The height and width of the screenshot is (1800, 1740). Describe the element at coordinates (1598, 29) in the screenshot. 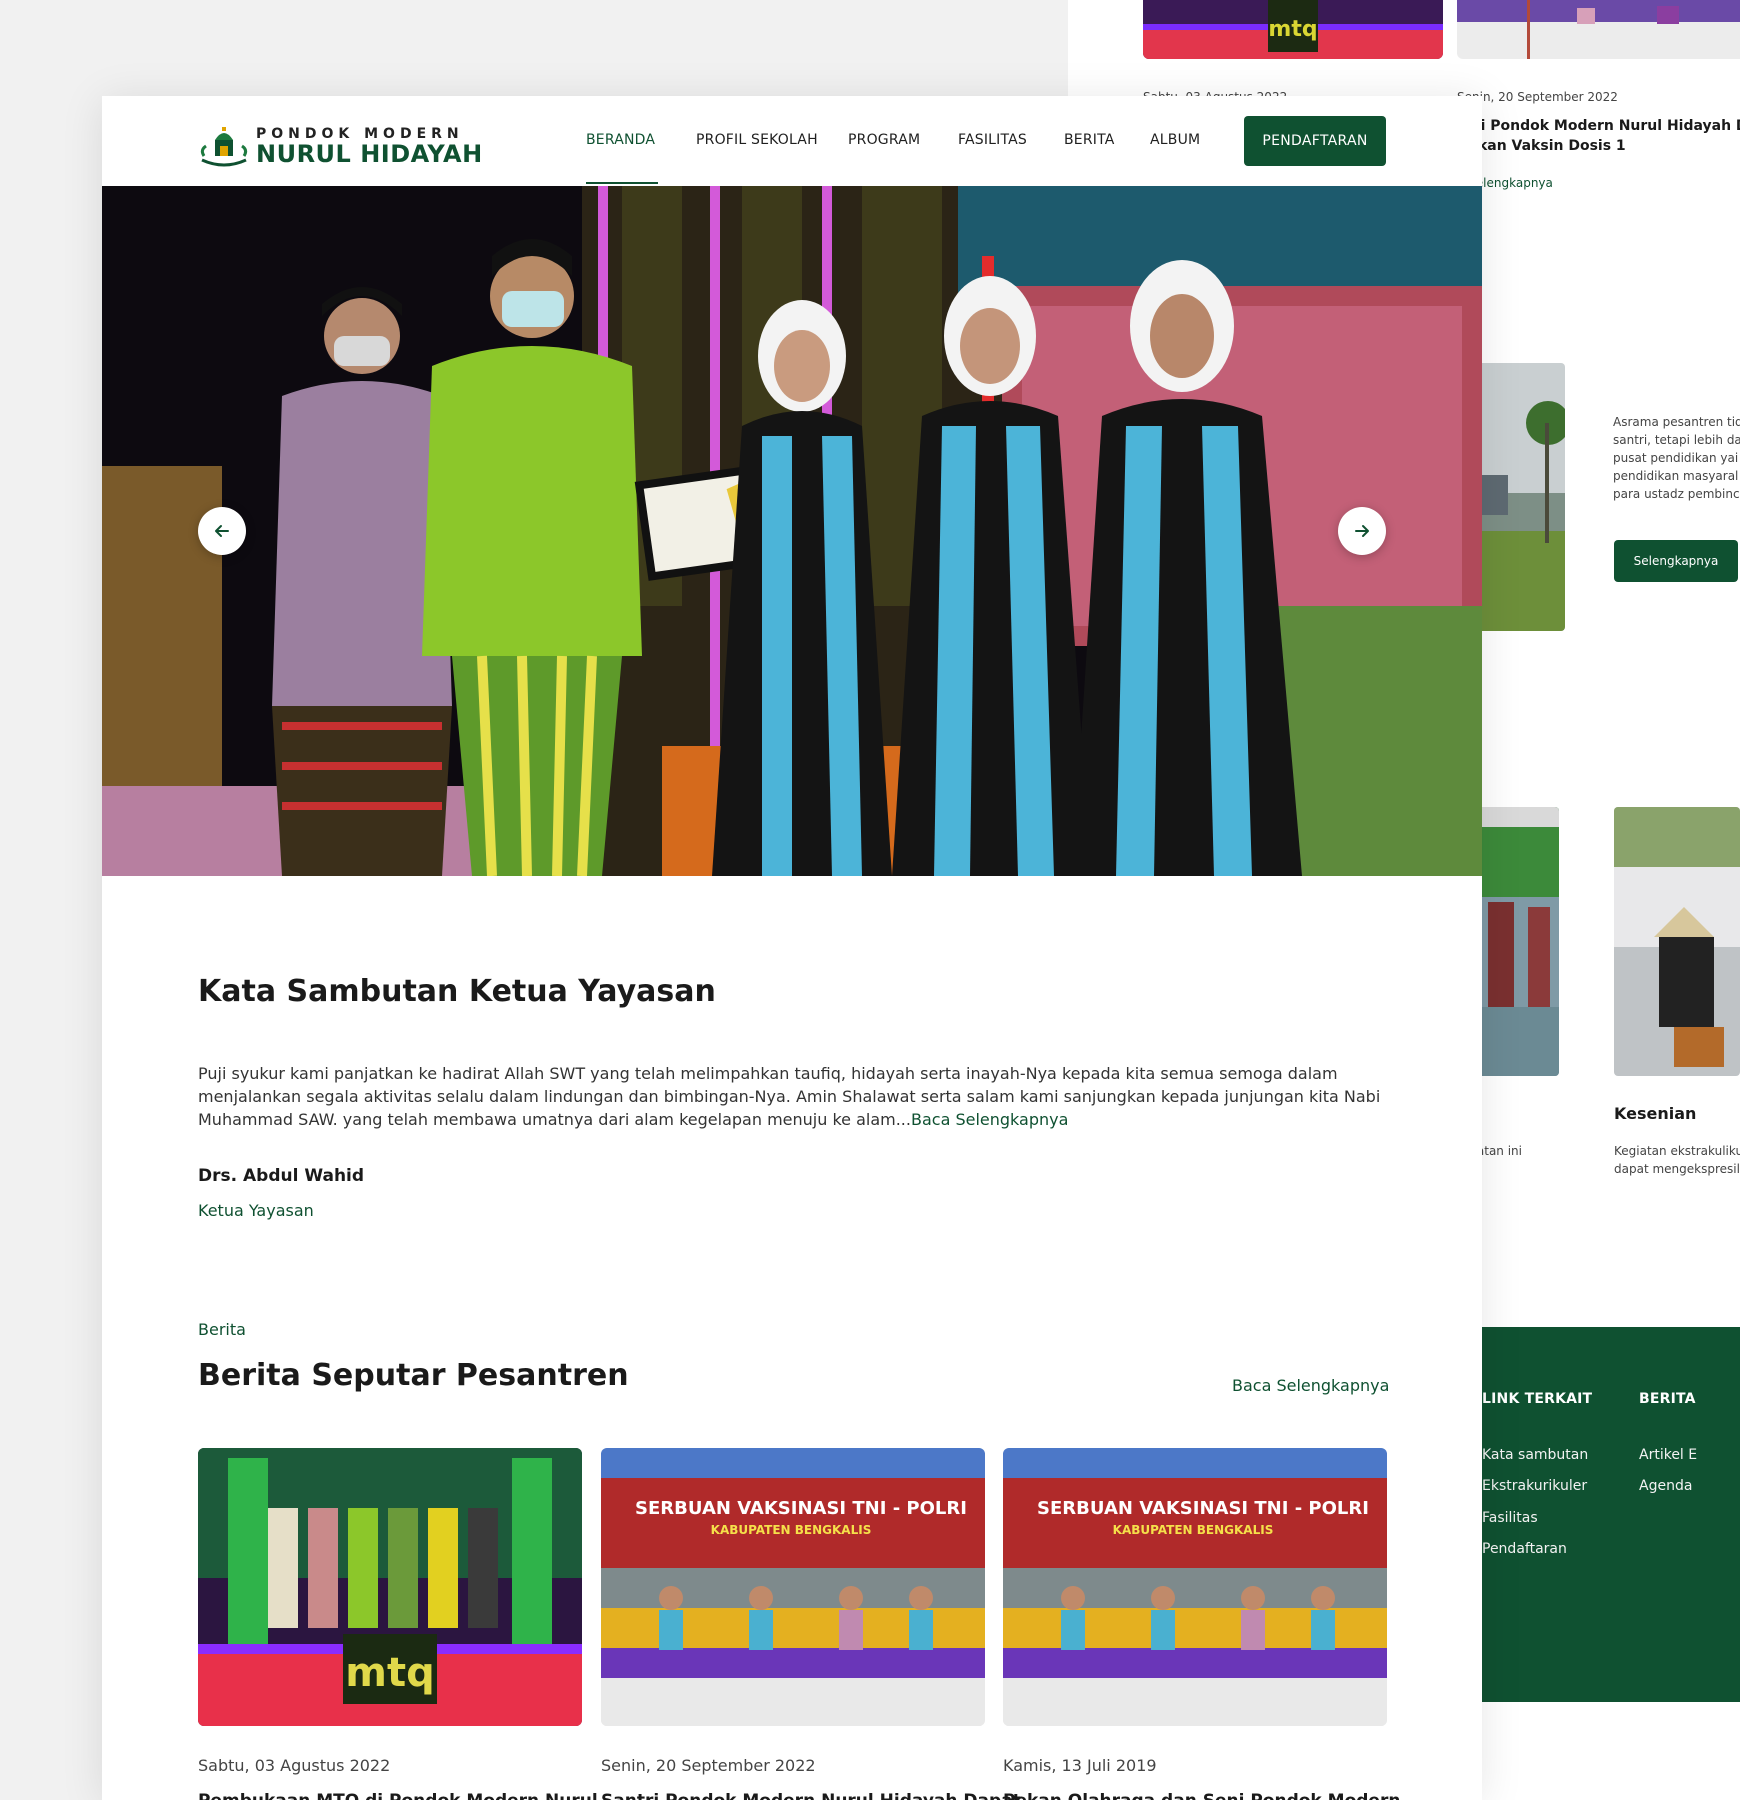

I see `news-image` at that location.